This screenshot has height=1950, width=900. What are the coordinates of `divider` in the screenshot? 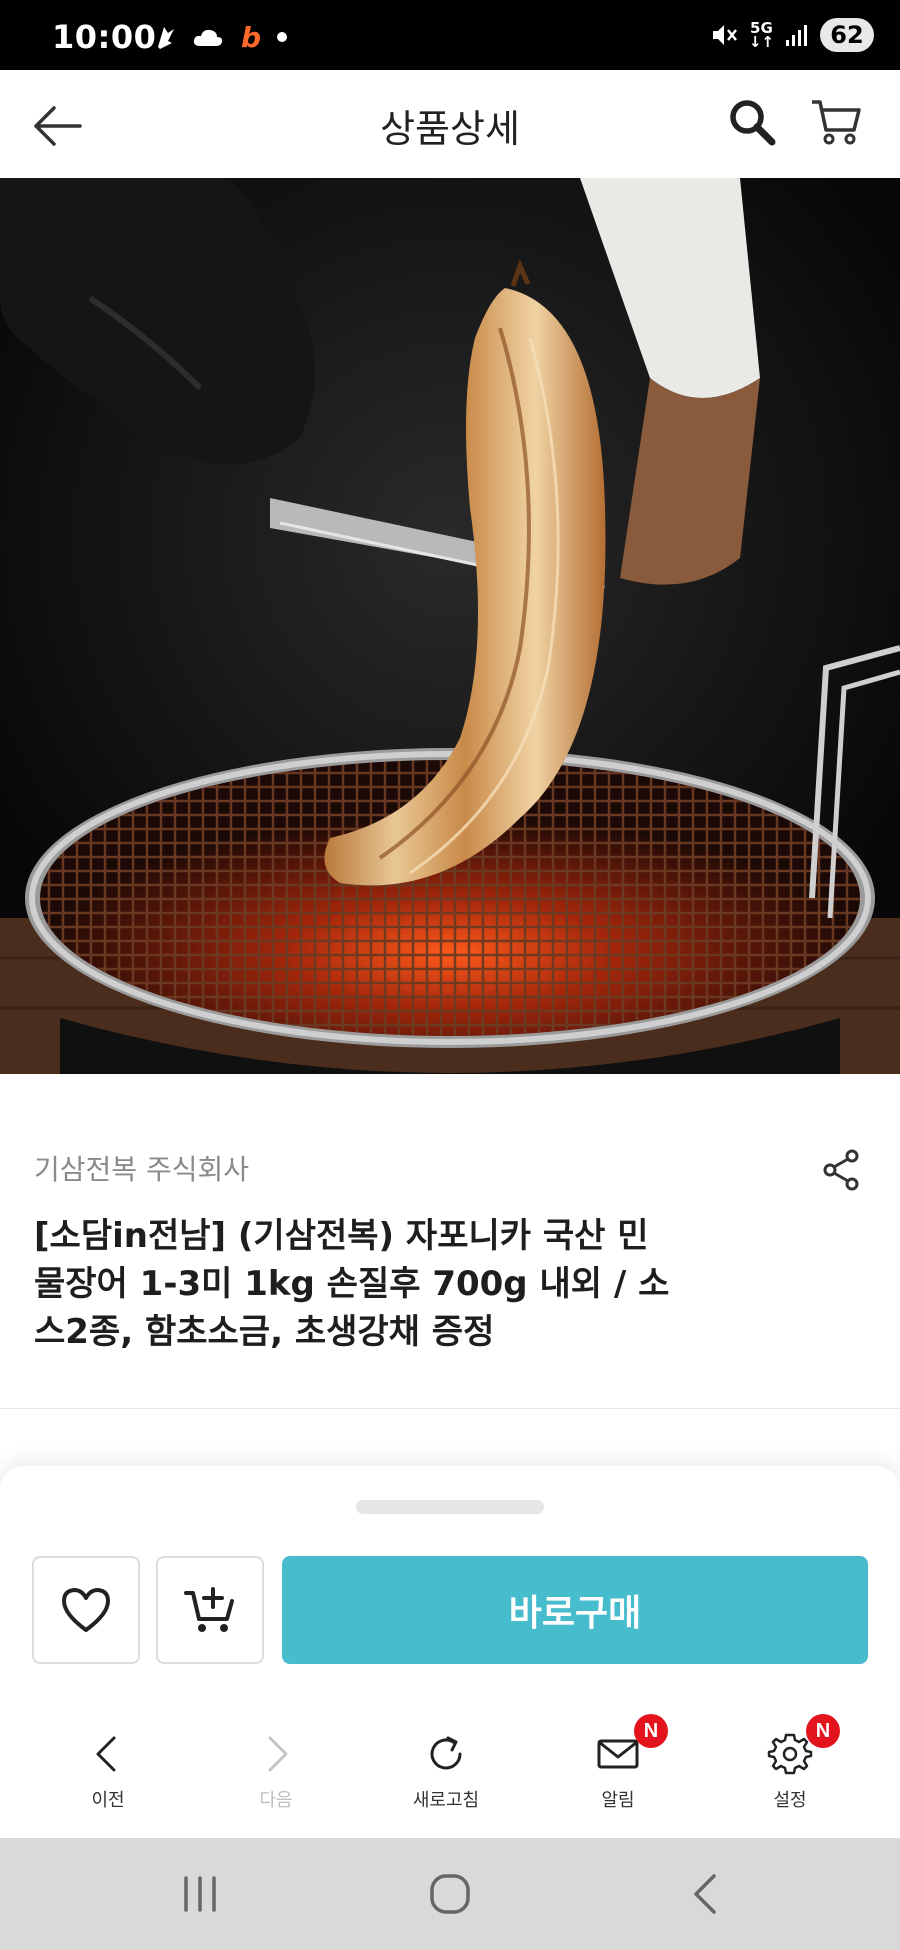 It's located at (450, 1408).